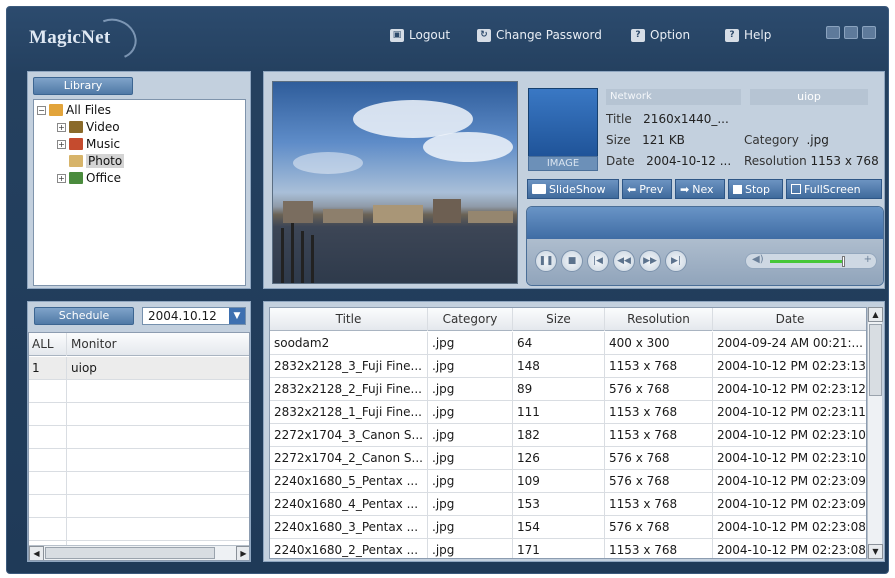 The width and height of the screenshot is (895, 578). What do you see at coordinates (577, 189) in the screenshot?
I see `slideshow-label: SlideShow` at bounding box center [577, 189].